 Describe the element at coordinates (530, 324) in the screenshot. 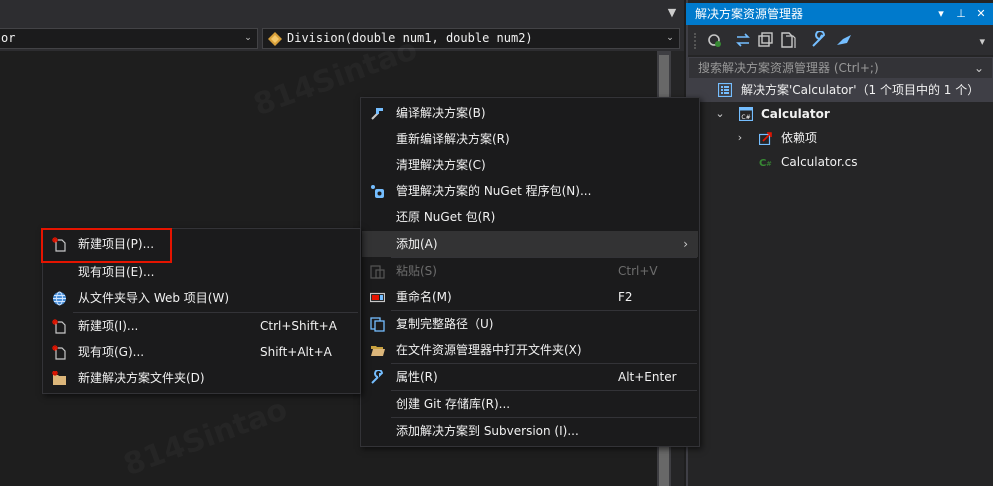

I see `menu-item-copy-full-path: 复制完整路径（U)` at that location.